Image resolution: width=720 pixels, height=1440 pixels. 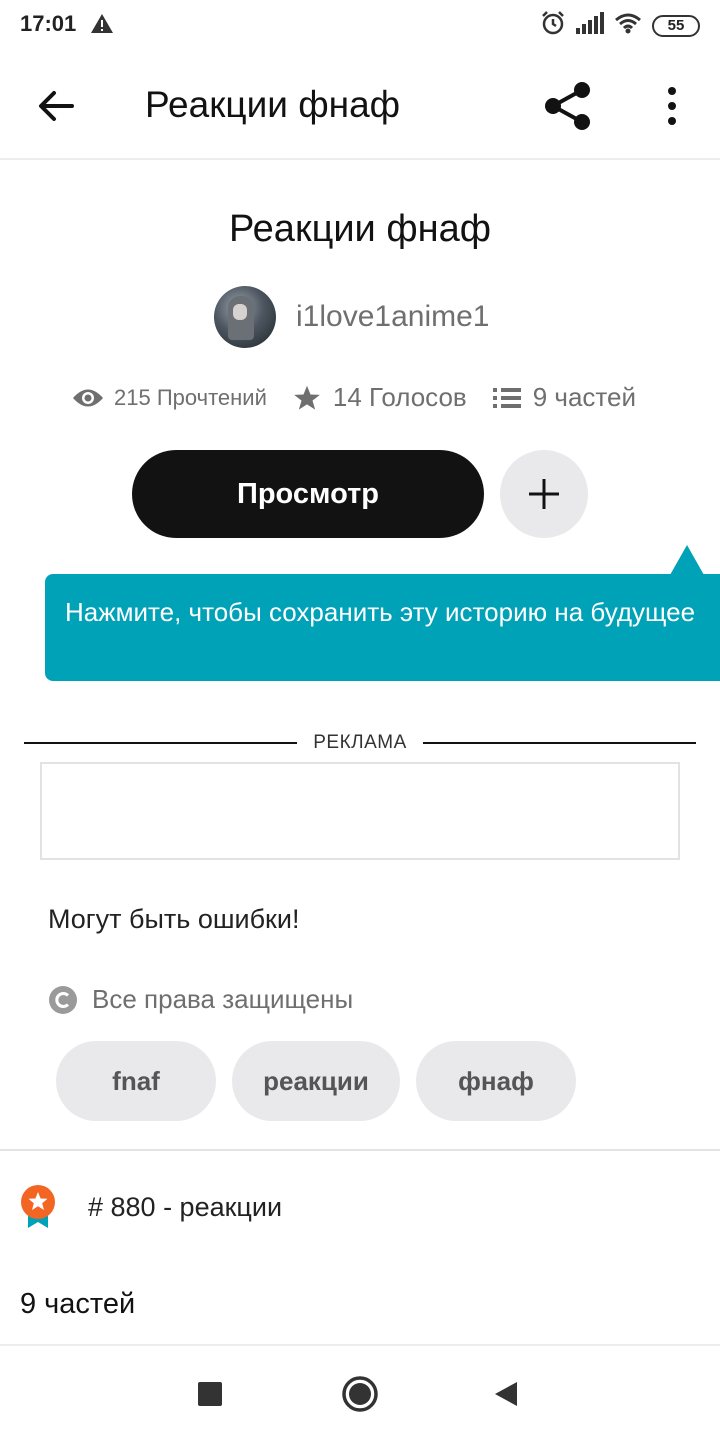 I want to click on tag-list: fnaf реакции фнаф, so click(x=316, y=1081).